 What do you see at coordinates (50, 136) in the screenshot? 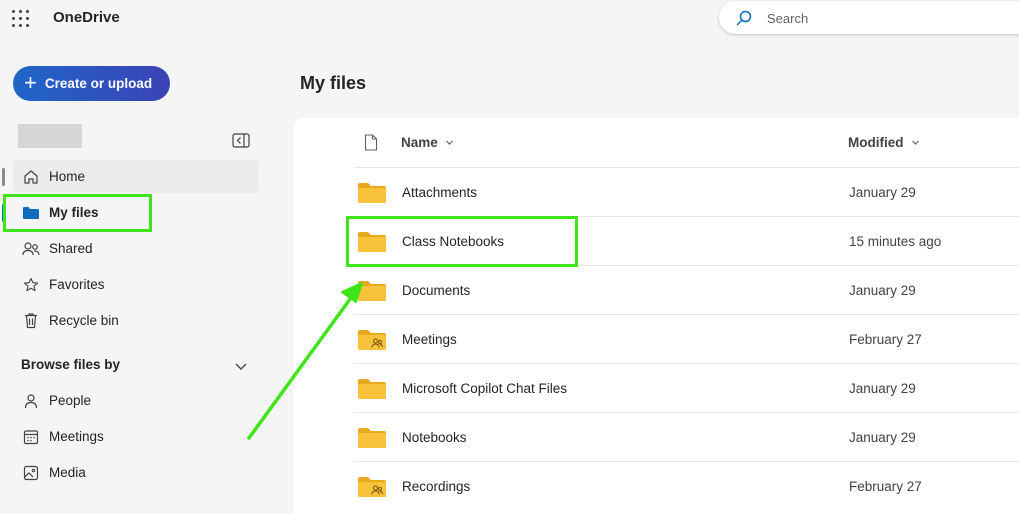
I see `account-name-redacted` at bounding box center [50, 136].